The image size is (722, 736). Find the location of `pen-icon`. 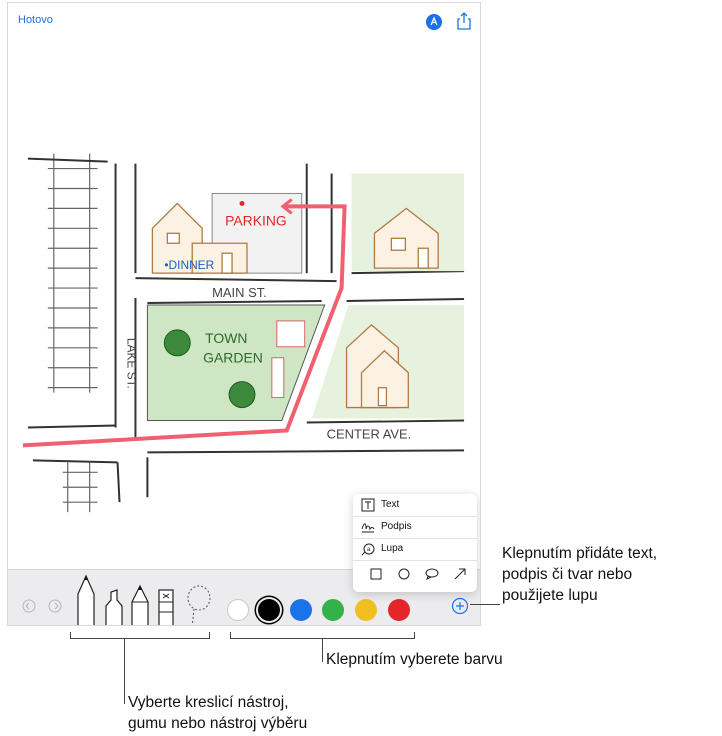

pen-icon is located at coordinates (86, 599).